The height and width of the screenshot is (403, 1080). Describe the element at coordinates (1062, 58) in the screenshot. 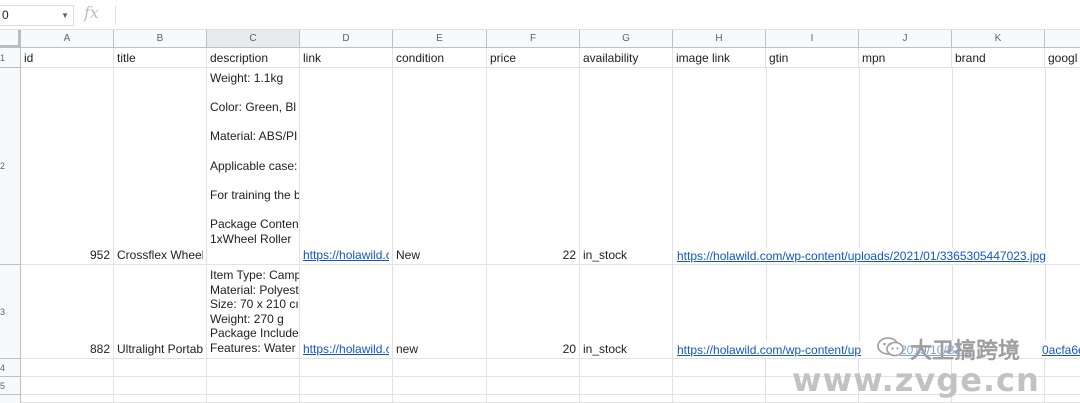

I see `cell-l1: googl` at that location.